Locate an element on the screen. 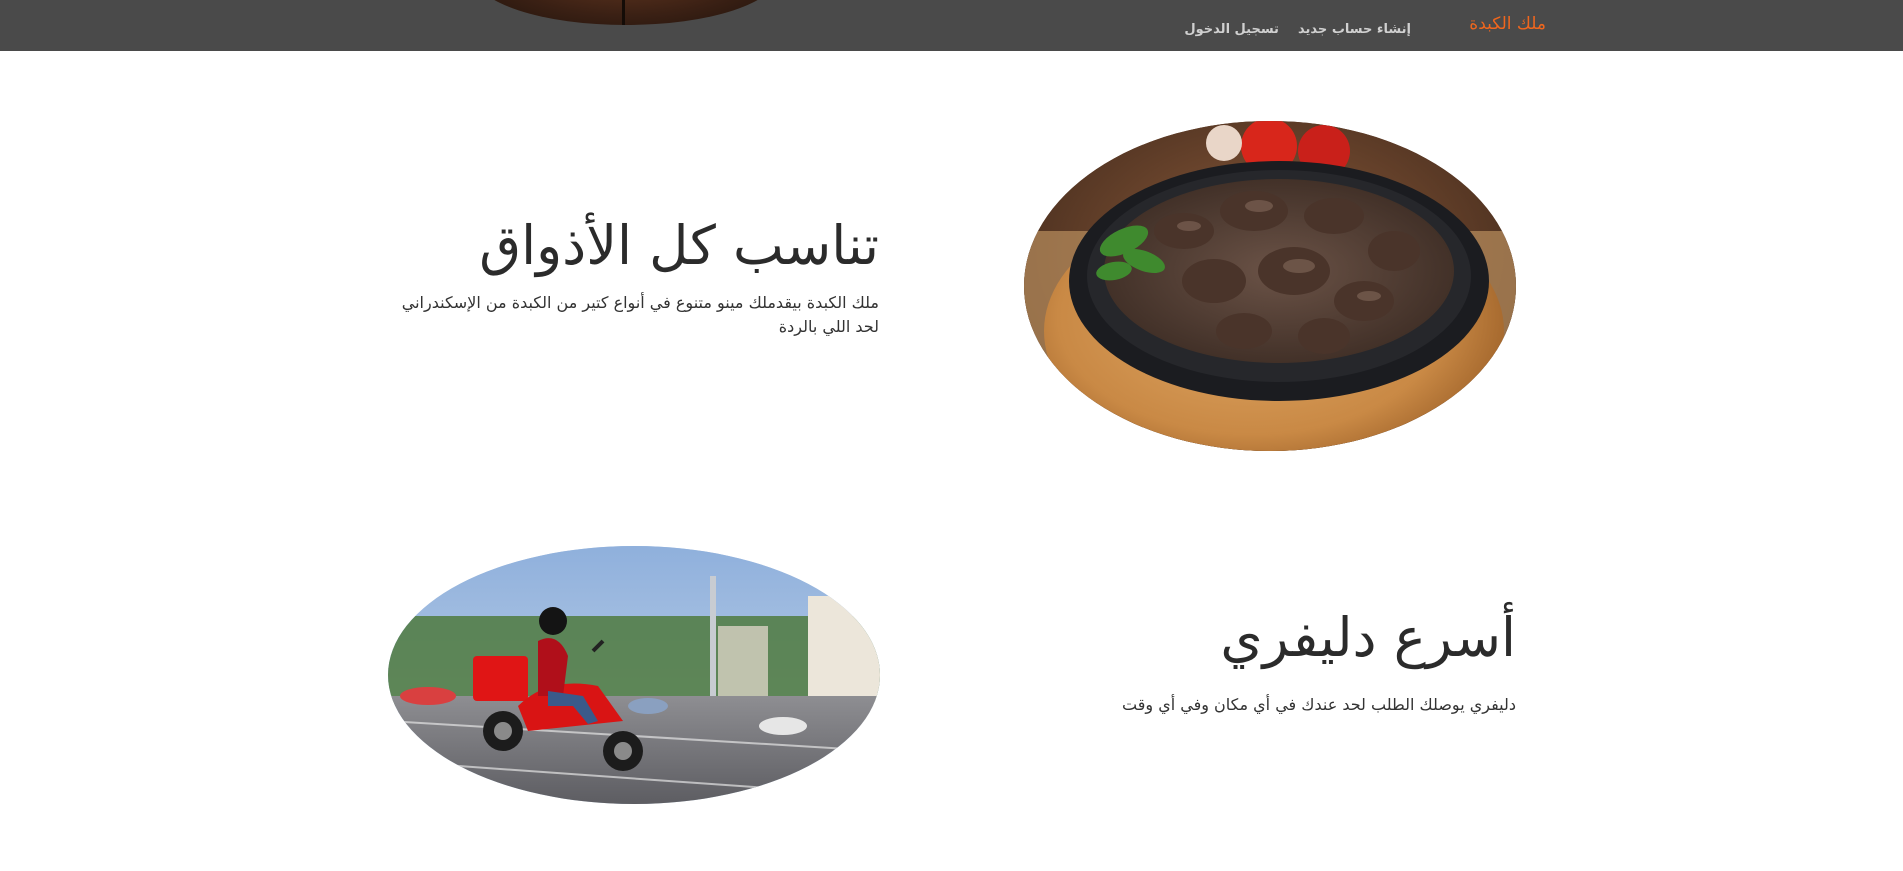 This screenshot has width=1903, height=871. delivery-scooter-image is located at coordinates (634, 675).